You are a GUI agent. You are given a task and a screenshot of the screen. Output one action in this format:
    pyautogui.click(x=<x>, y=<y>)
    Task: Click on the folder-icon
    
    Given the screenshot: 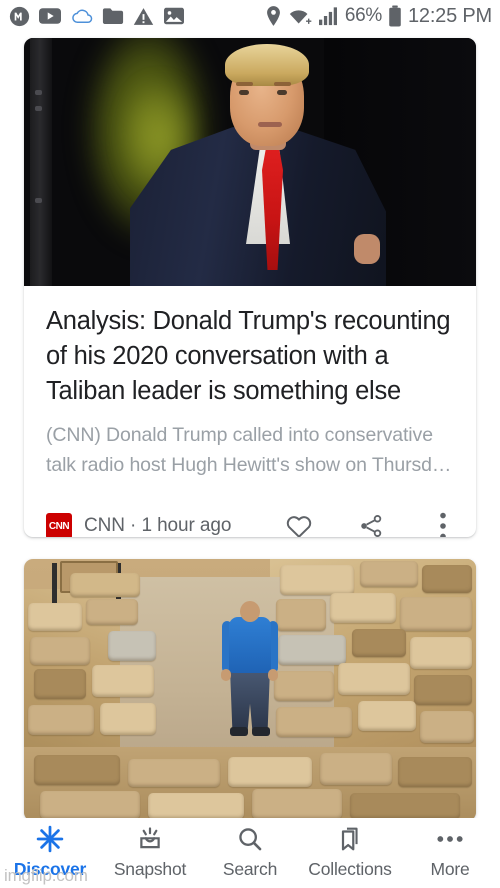 What is the action you would take?
    pyautogui.click(x=113, y=16)
    